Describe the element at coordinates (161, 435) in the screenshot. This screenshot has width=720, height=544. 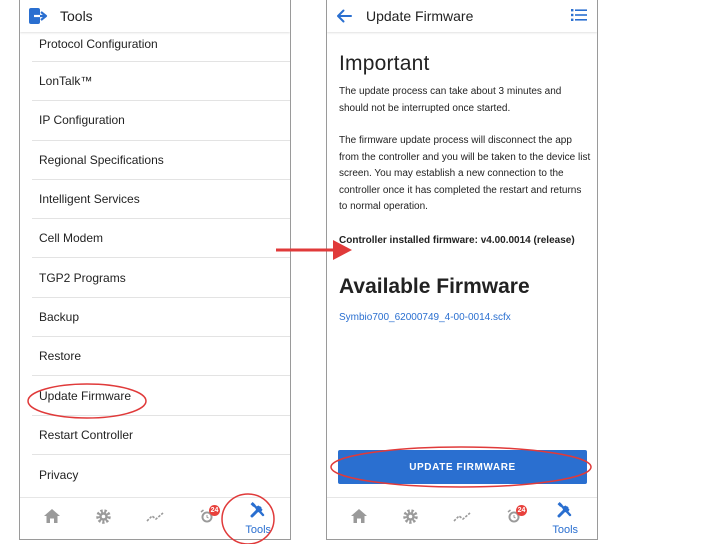
I see `menu-item-restart-controller: Restart Controller` at that location.